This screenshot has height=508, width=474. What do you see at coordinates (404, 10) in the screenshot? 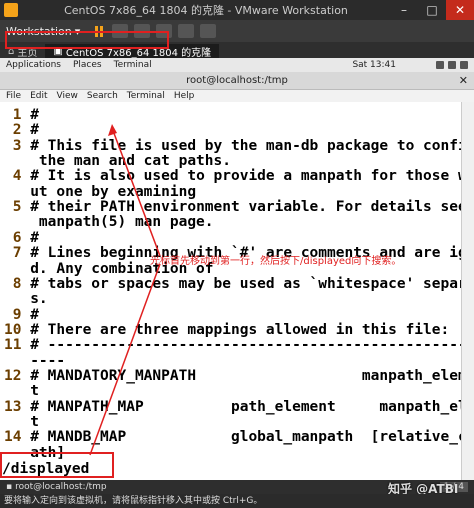
I see `minimize-button: –` at bounding box center [404, 10].